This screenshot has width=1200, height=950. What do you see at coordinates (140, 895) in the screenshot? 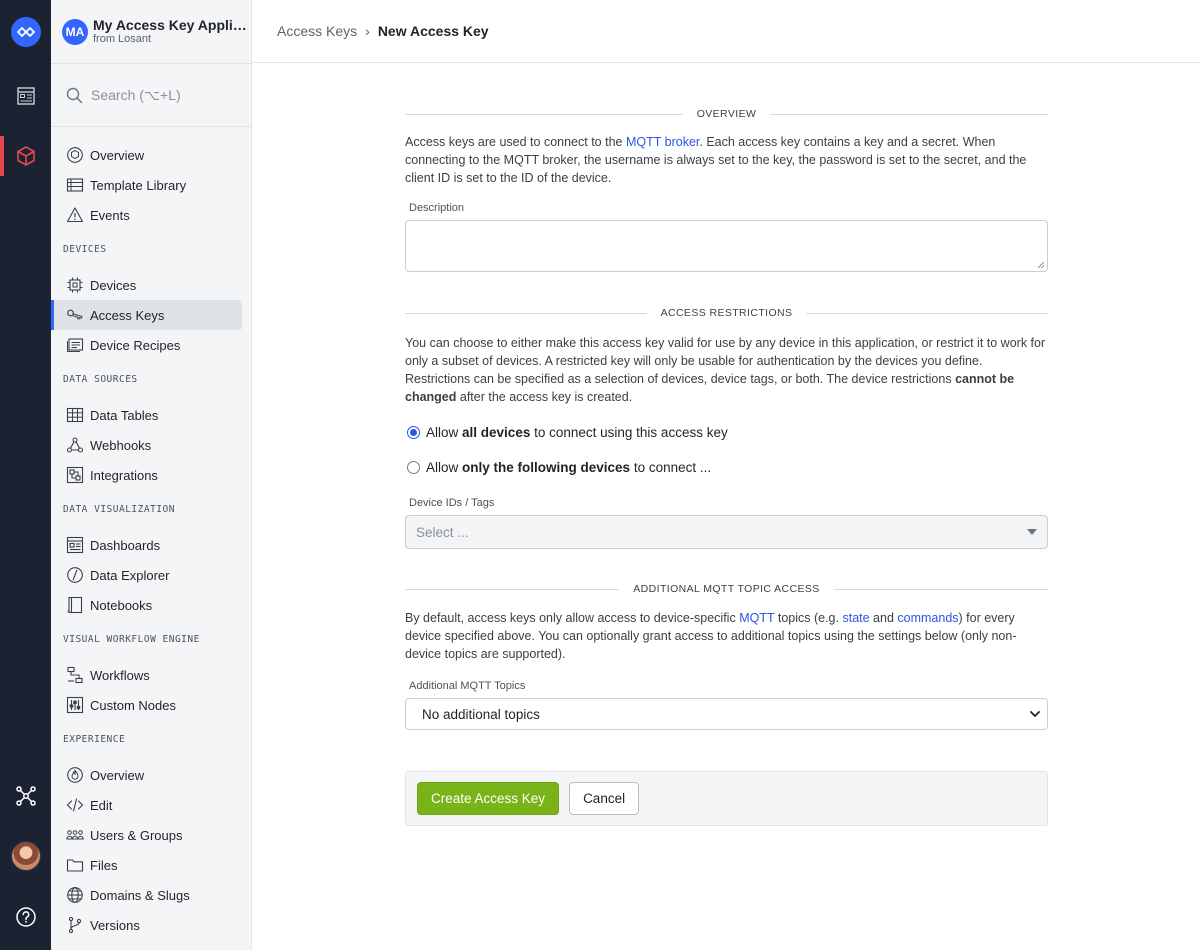
I see `sidebar-item-label: Domains & Slugs` at bounding box center [140, 895].